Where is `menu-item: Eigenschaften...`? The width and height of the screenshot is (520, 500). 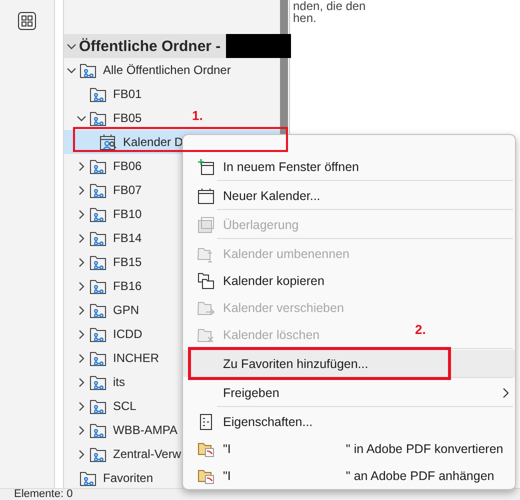
menu-item: Eigenschaften... is located at coordinates (252, 421).